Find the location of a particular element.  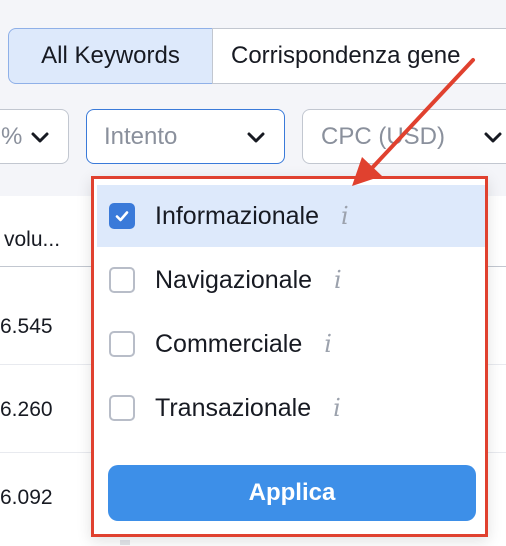

intent-filter-dropdown: Intento is located at coordinates (185, 136).